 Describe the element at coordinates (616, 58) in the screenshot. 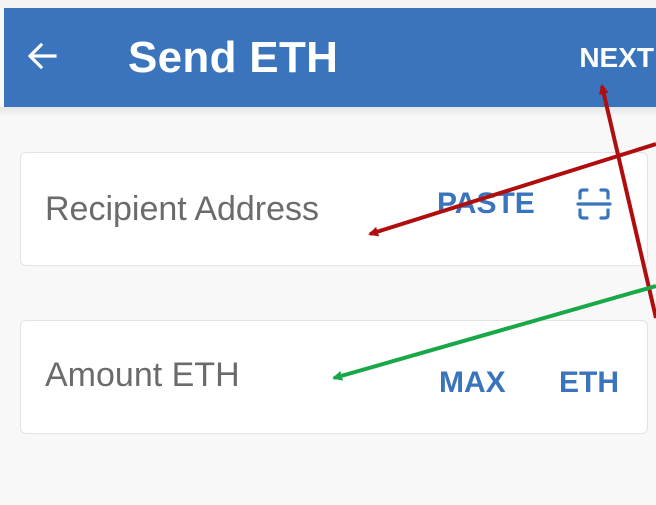

I see `next-button: NEXT` at that location.